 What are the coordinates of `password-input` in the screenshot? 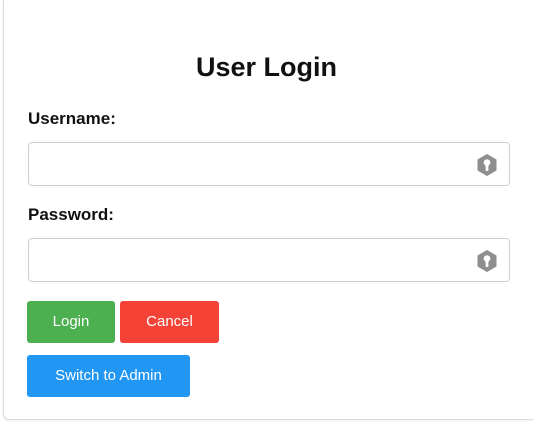 It's located at (249, 260).